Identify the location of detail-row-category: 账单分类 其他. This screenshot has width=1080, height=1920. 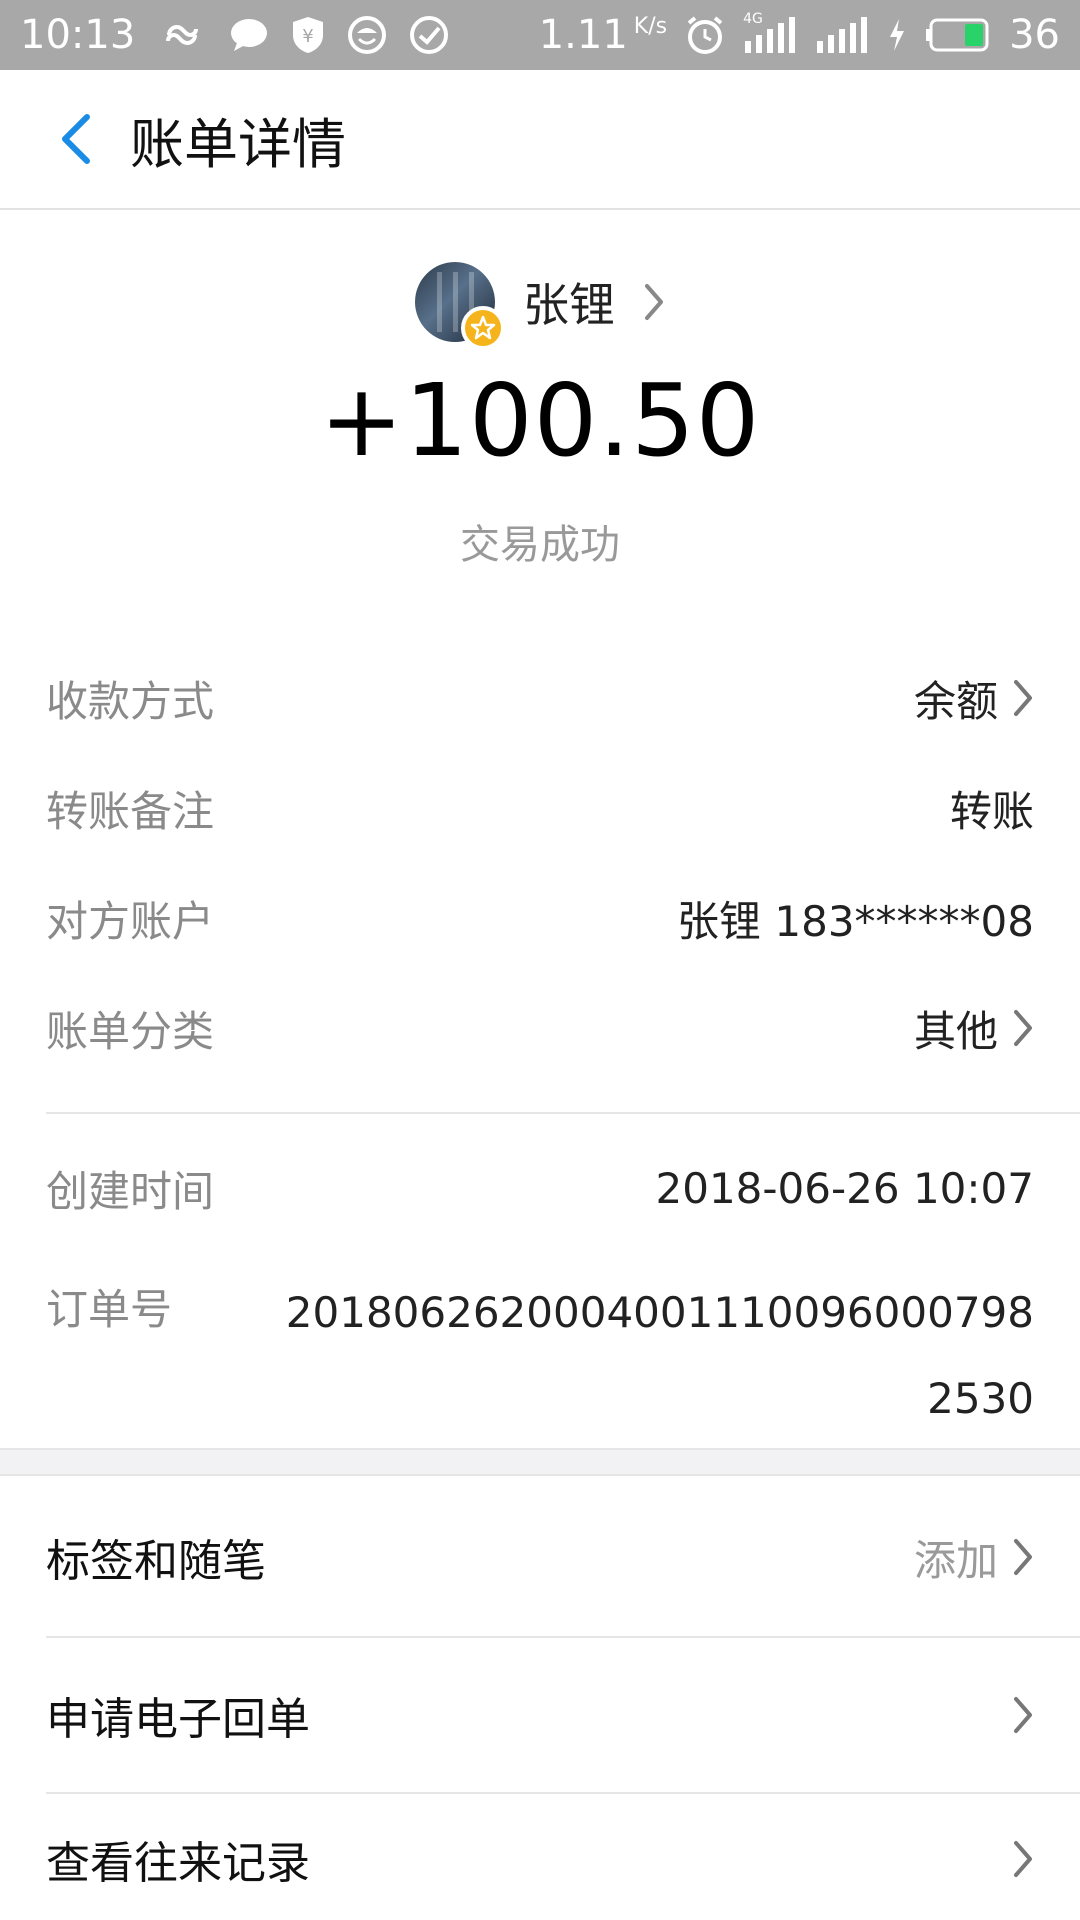
(540, 1028).